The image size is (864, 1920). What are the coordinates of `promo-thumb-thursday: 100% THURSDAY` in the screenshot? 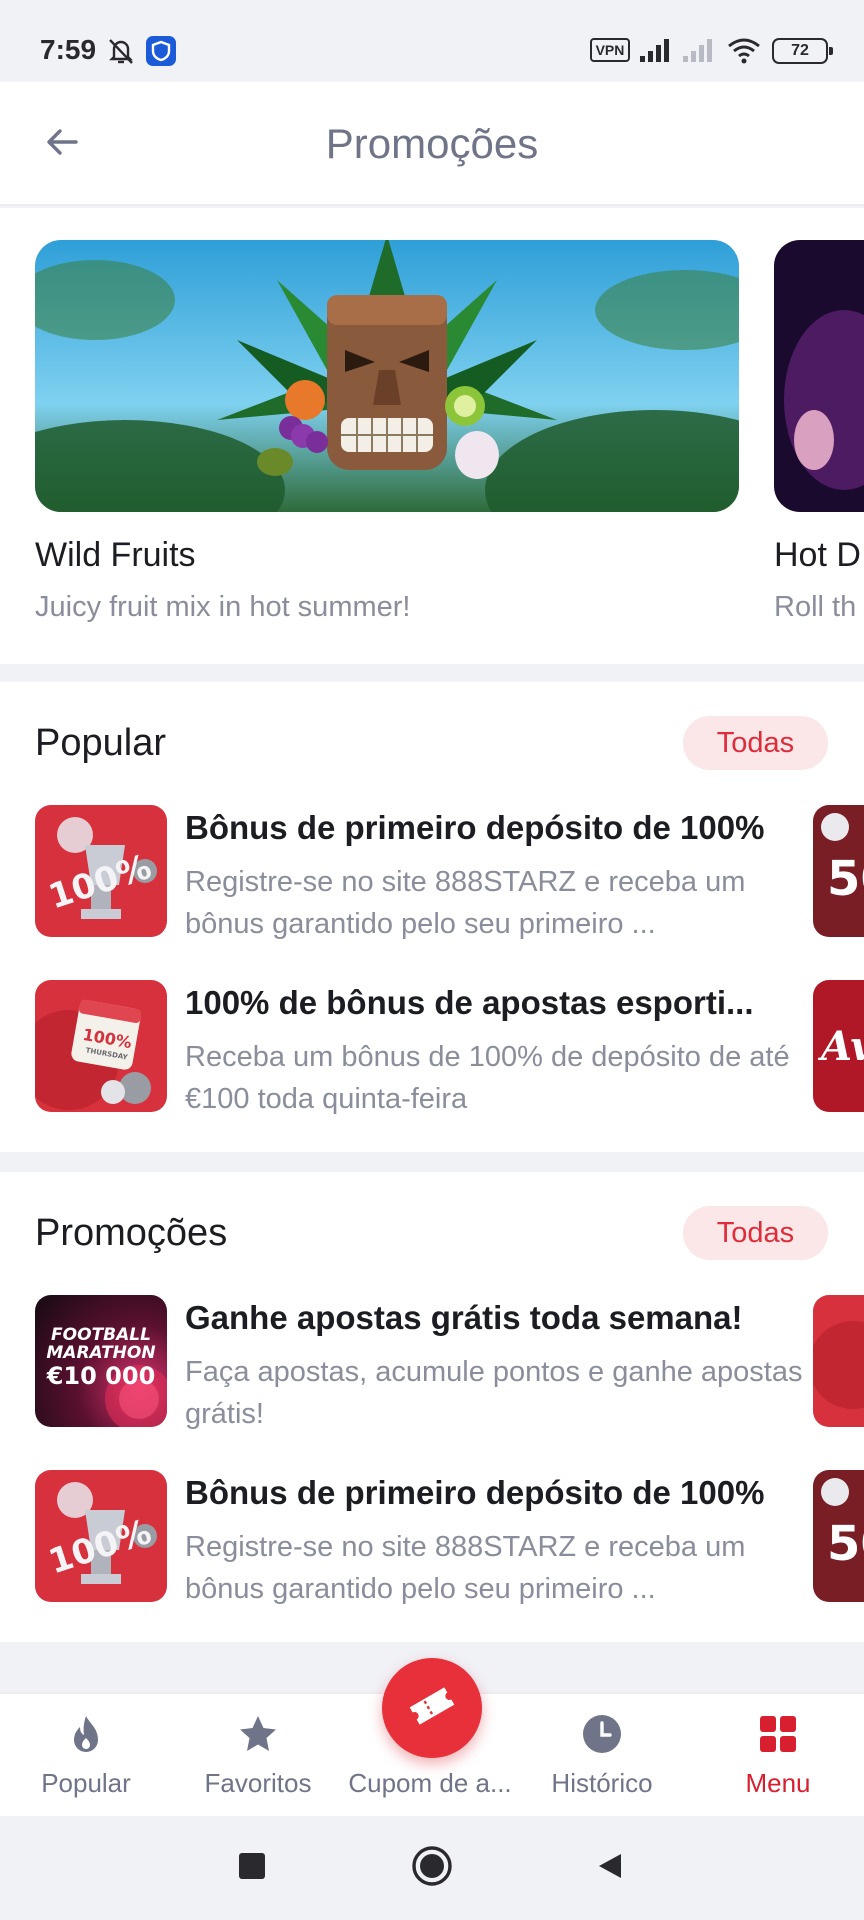 It's located at (101, 1046).